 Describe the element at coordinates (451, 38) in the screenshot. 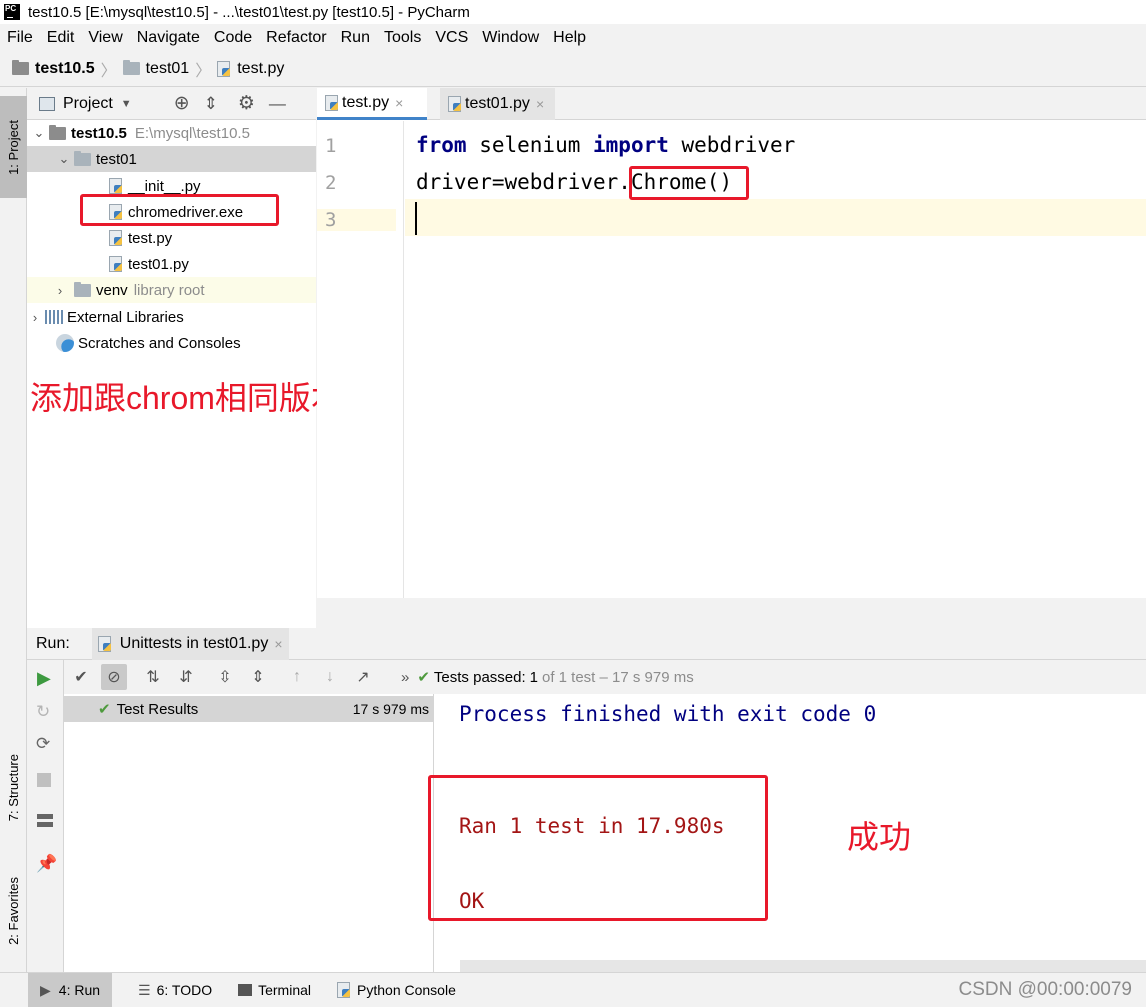

I see `menu-vcs: VCS` at that location.